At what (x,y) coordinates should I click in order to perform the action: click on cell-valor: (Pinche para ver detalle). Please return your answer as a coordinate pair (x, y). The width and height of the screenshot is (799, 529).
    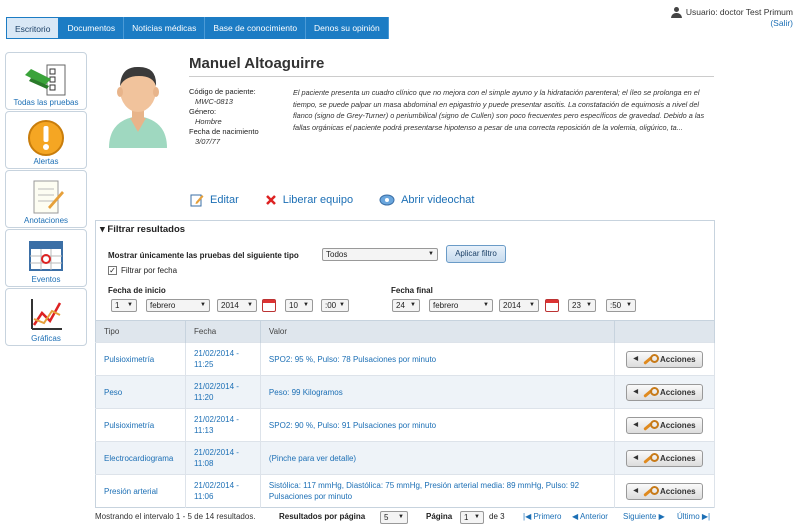
    Looking at the image, I should click on (438, 458).